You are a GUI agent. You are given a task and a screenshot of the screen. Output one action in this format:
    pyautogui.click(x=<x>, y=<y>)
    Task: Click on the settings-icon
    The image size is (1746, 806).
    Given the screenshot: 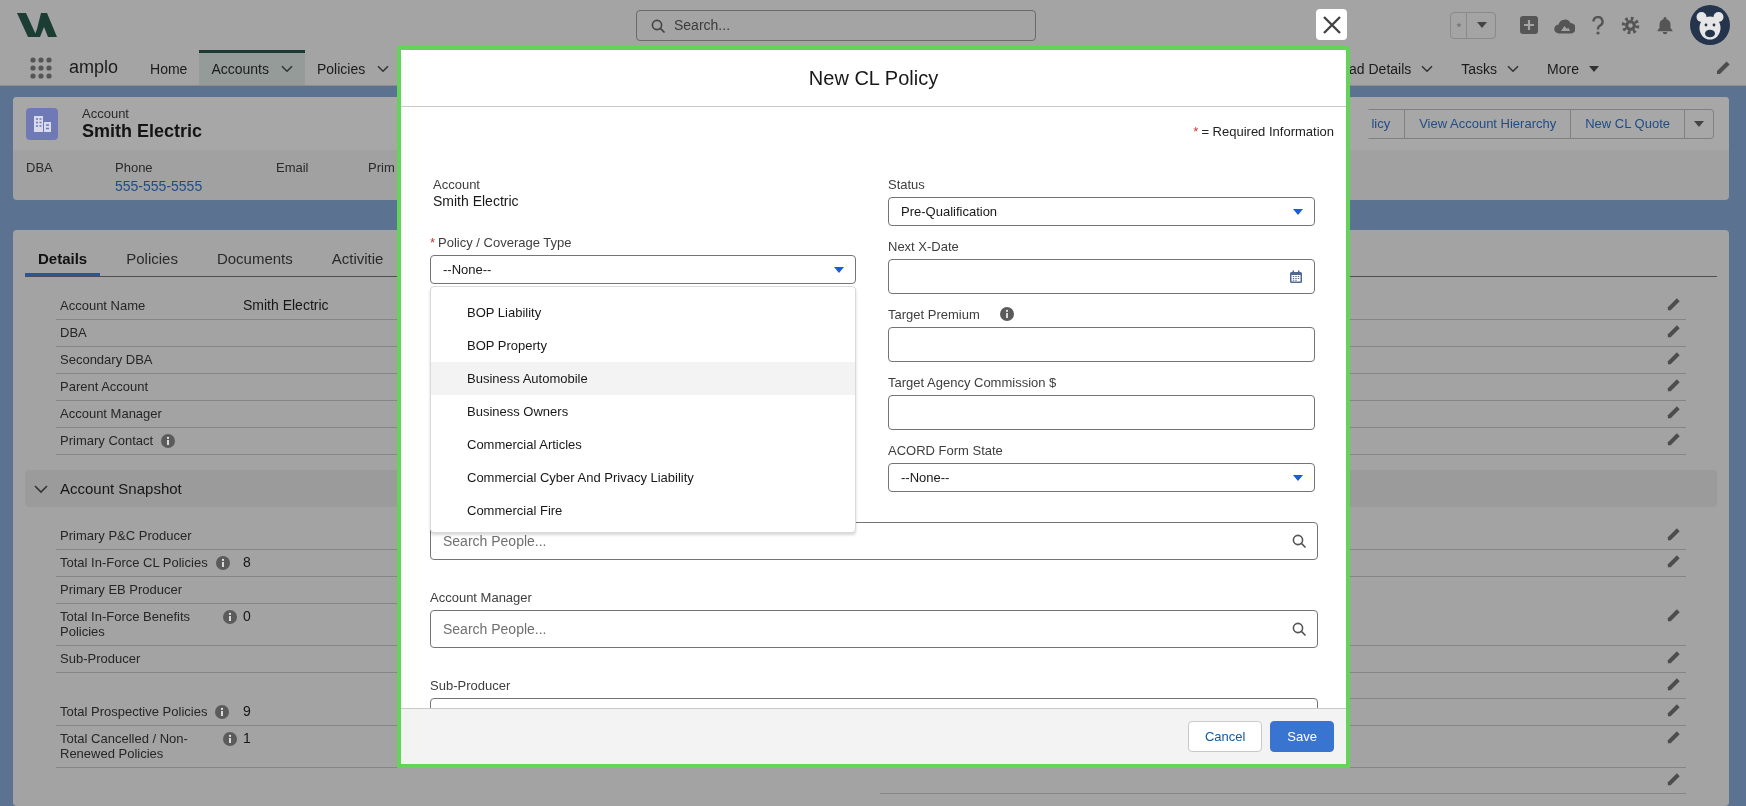 What is the action you would take?
    pyautogui.click(x=1630, y=25)
    